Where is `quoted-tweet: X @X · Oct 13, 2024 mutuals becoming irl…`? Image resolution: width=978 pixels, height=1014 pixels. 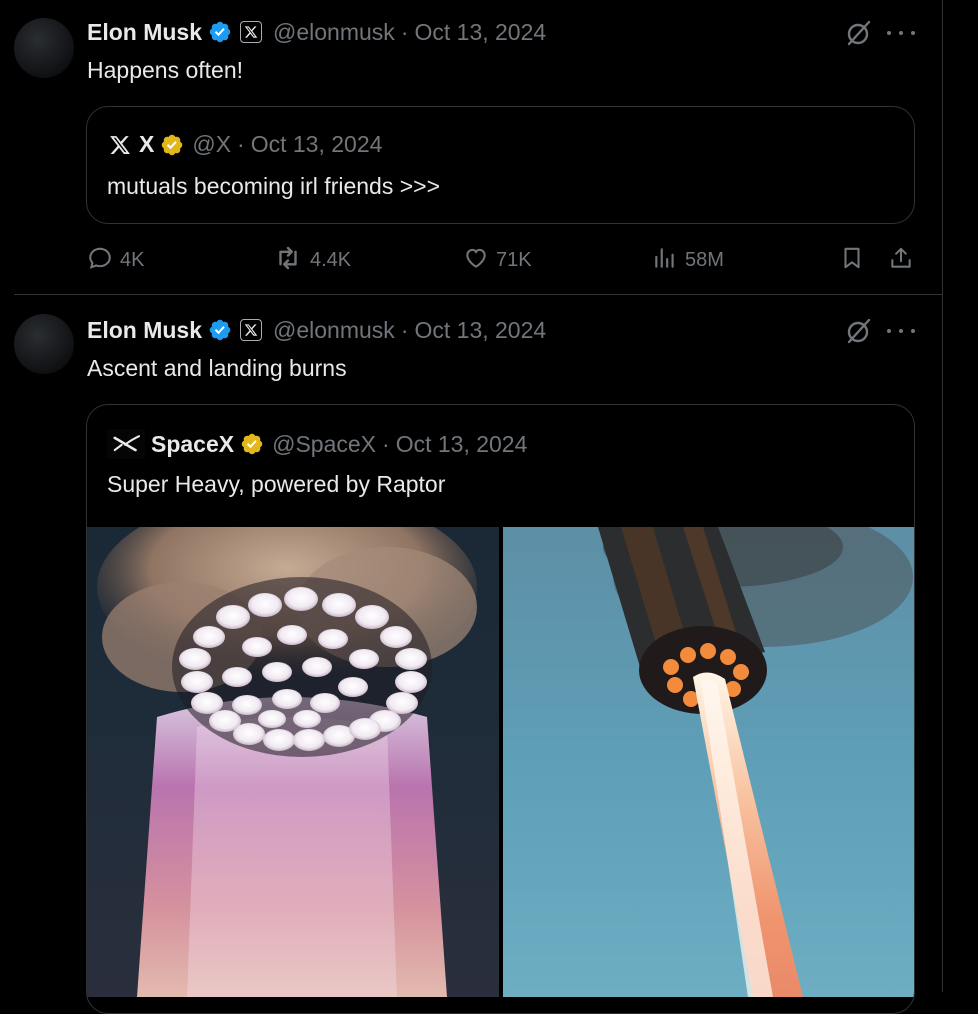
quoted-tweet: X @X · Oct 13, 2024 mutuals becoming irl… is located at coordinates (500, 165).